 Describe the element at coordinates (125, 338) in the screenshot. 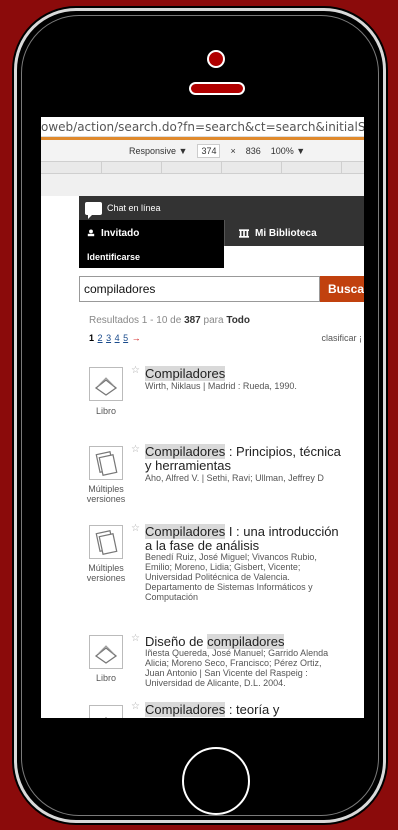

I see `page-link: 5` at that location.